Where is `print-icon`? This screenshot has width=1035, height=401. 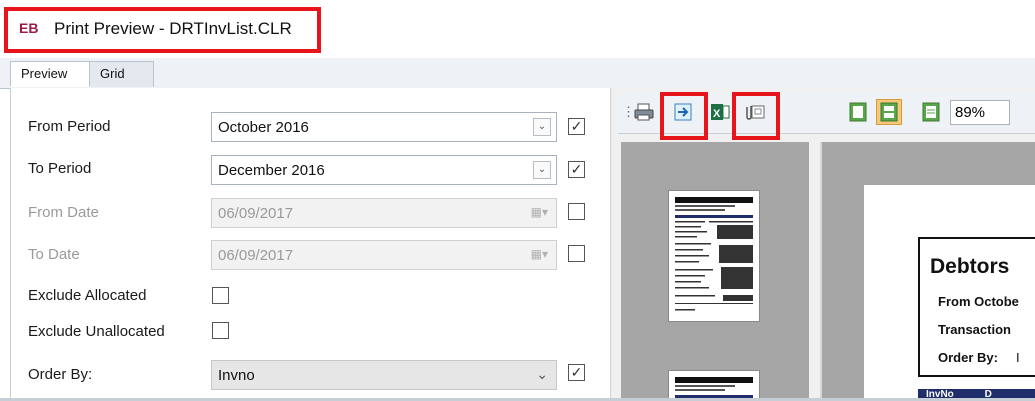 print-icon is located at coordinates (644, 112).